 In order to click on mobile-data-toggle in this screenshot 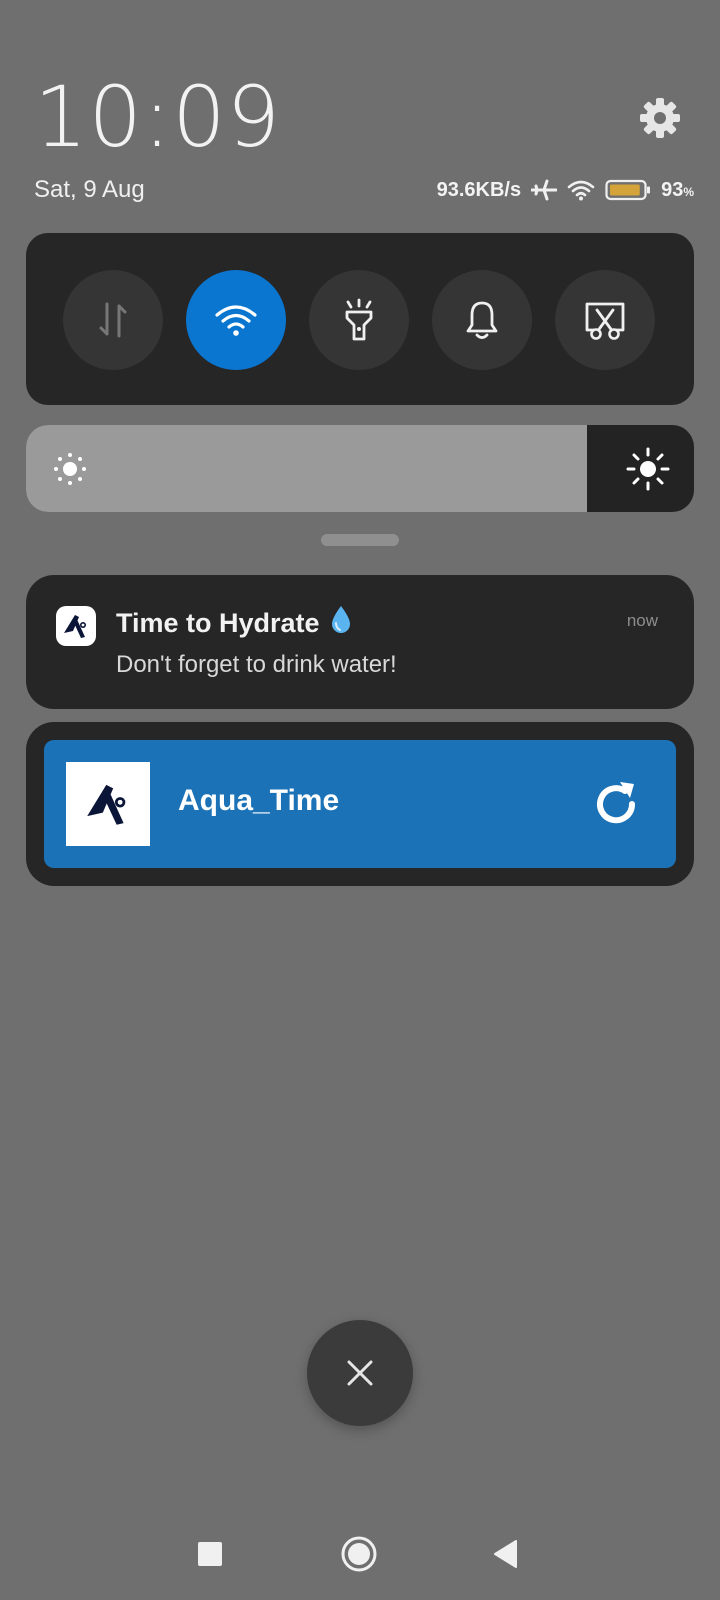, I will do `click(113, 320)`.